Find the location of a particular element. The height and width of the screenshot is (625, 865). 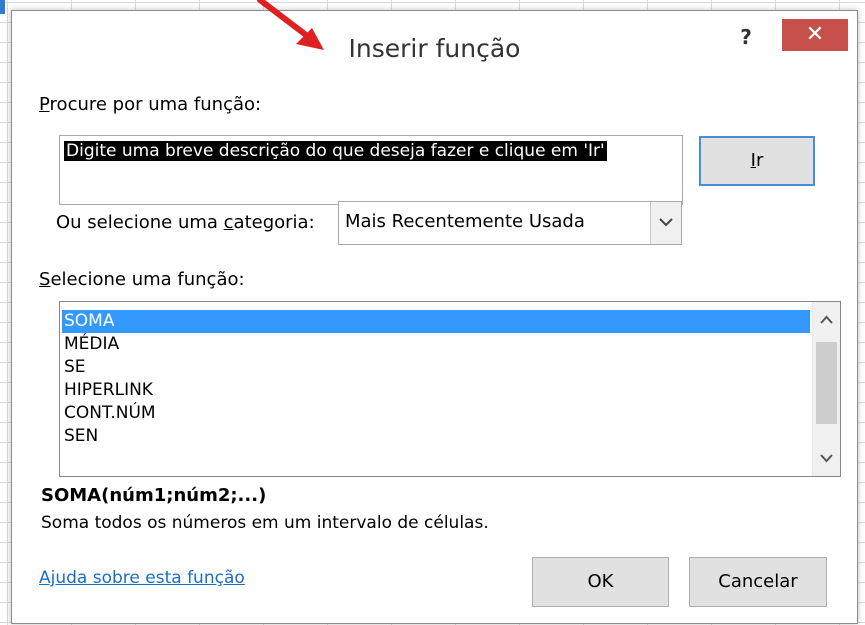

functions-label-text: elecione uma função: is located at coordinates (147, 279).